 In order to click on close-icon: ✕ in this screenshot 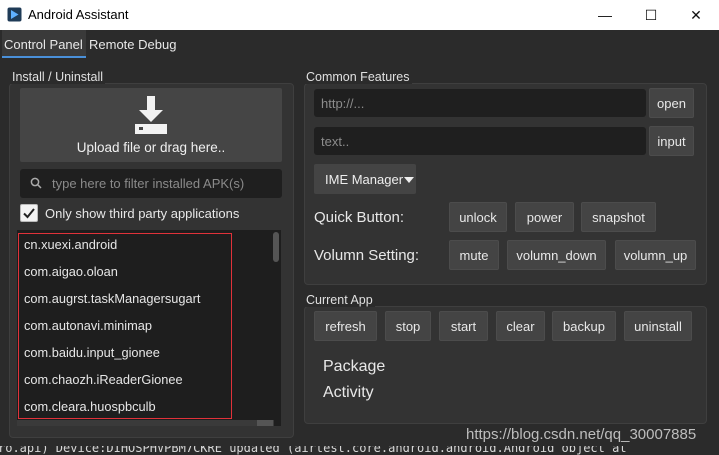, I will do `click(696, 14)`.